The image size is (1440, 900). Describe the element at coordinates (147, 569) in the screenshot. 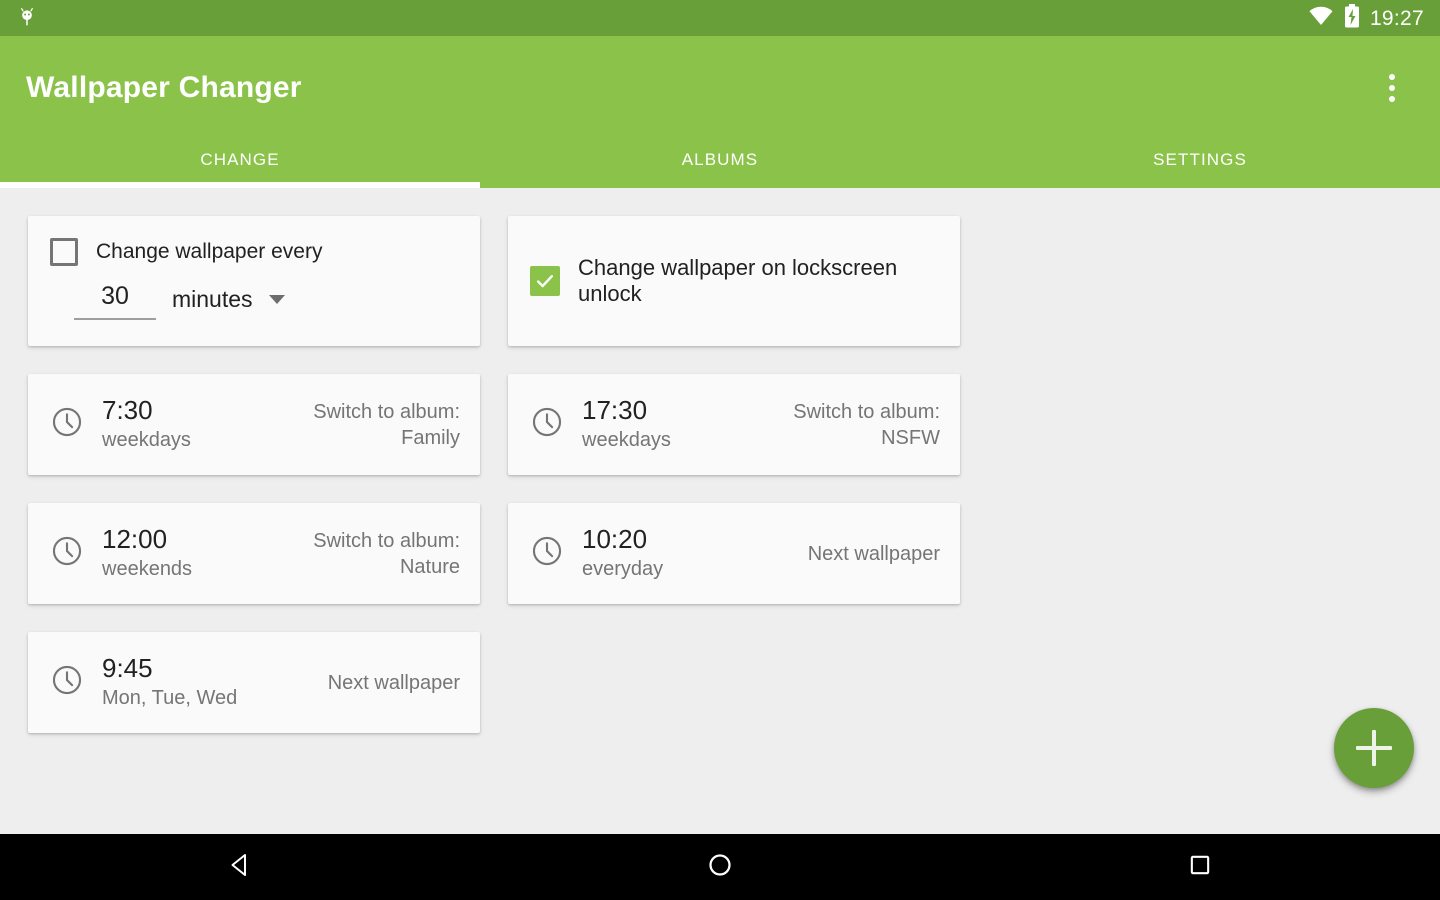

I see `schedule-days: weekends` at that location.